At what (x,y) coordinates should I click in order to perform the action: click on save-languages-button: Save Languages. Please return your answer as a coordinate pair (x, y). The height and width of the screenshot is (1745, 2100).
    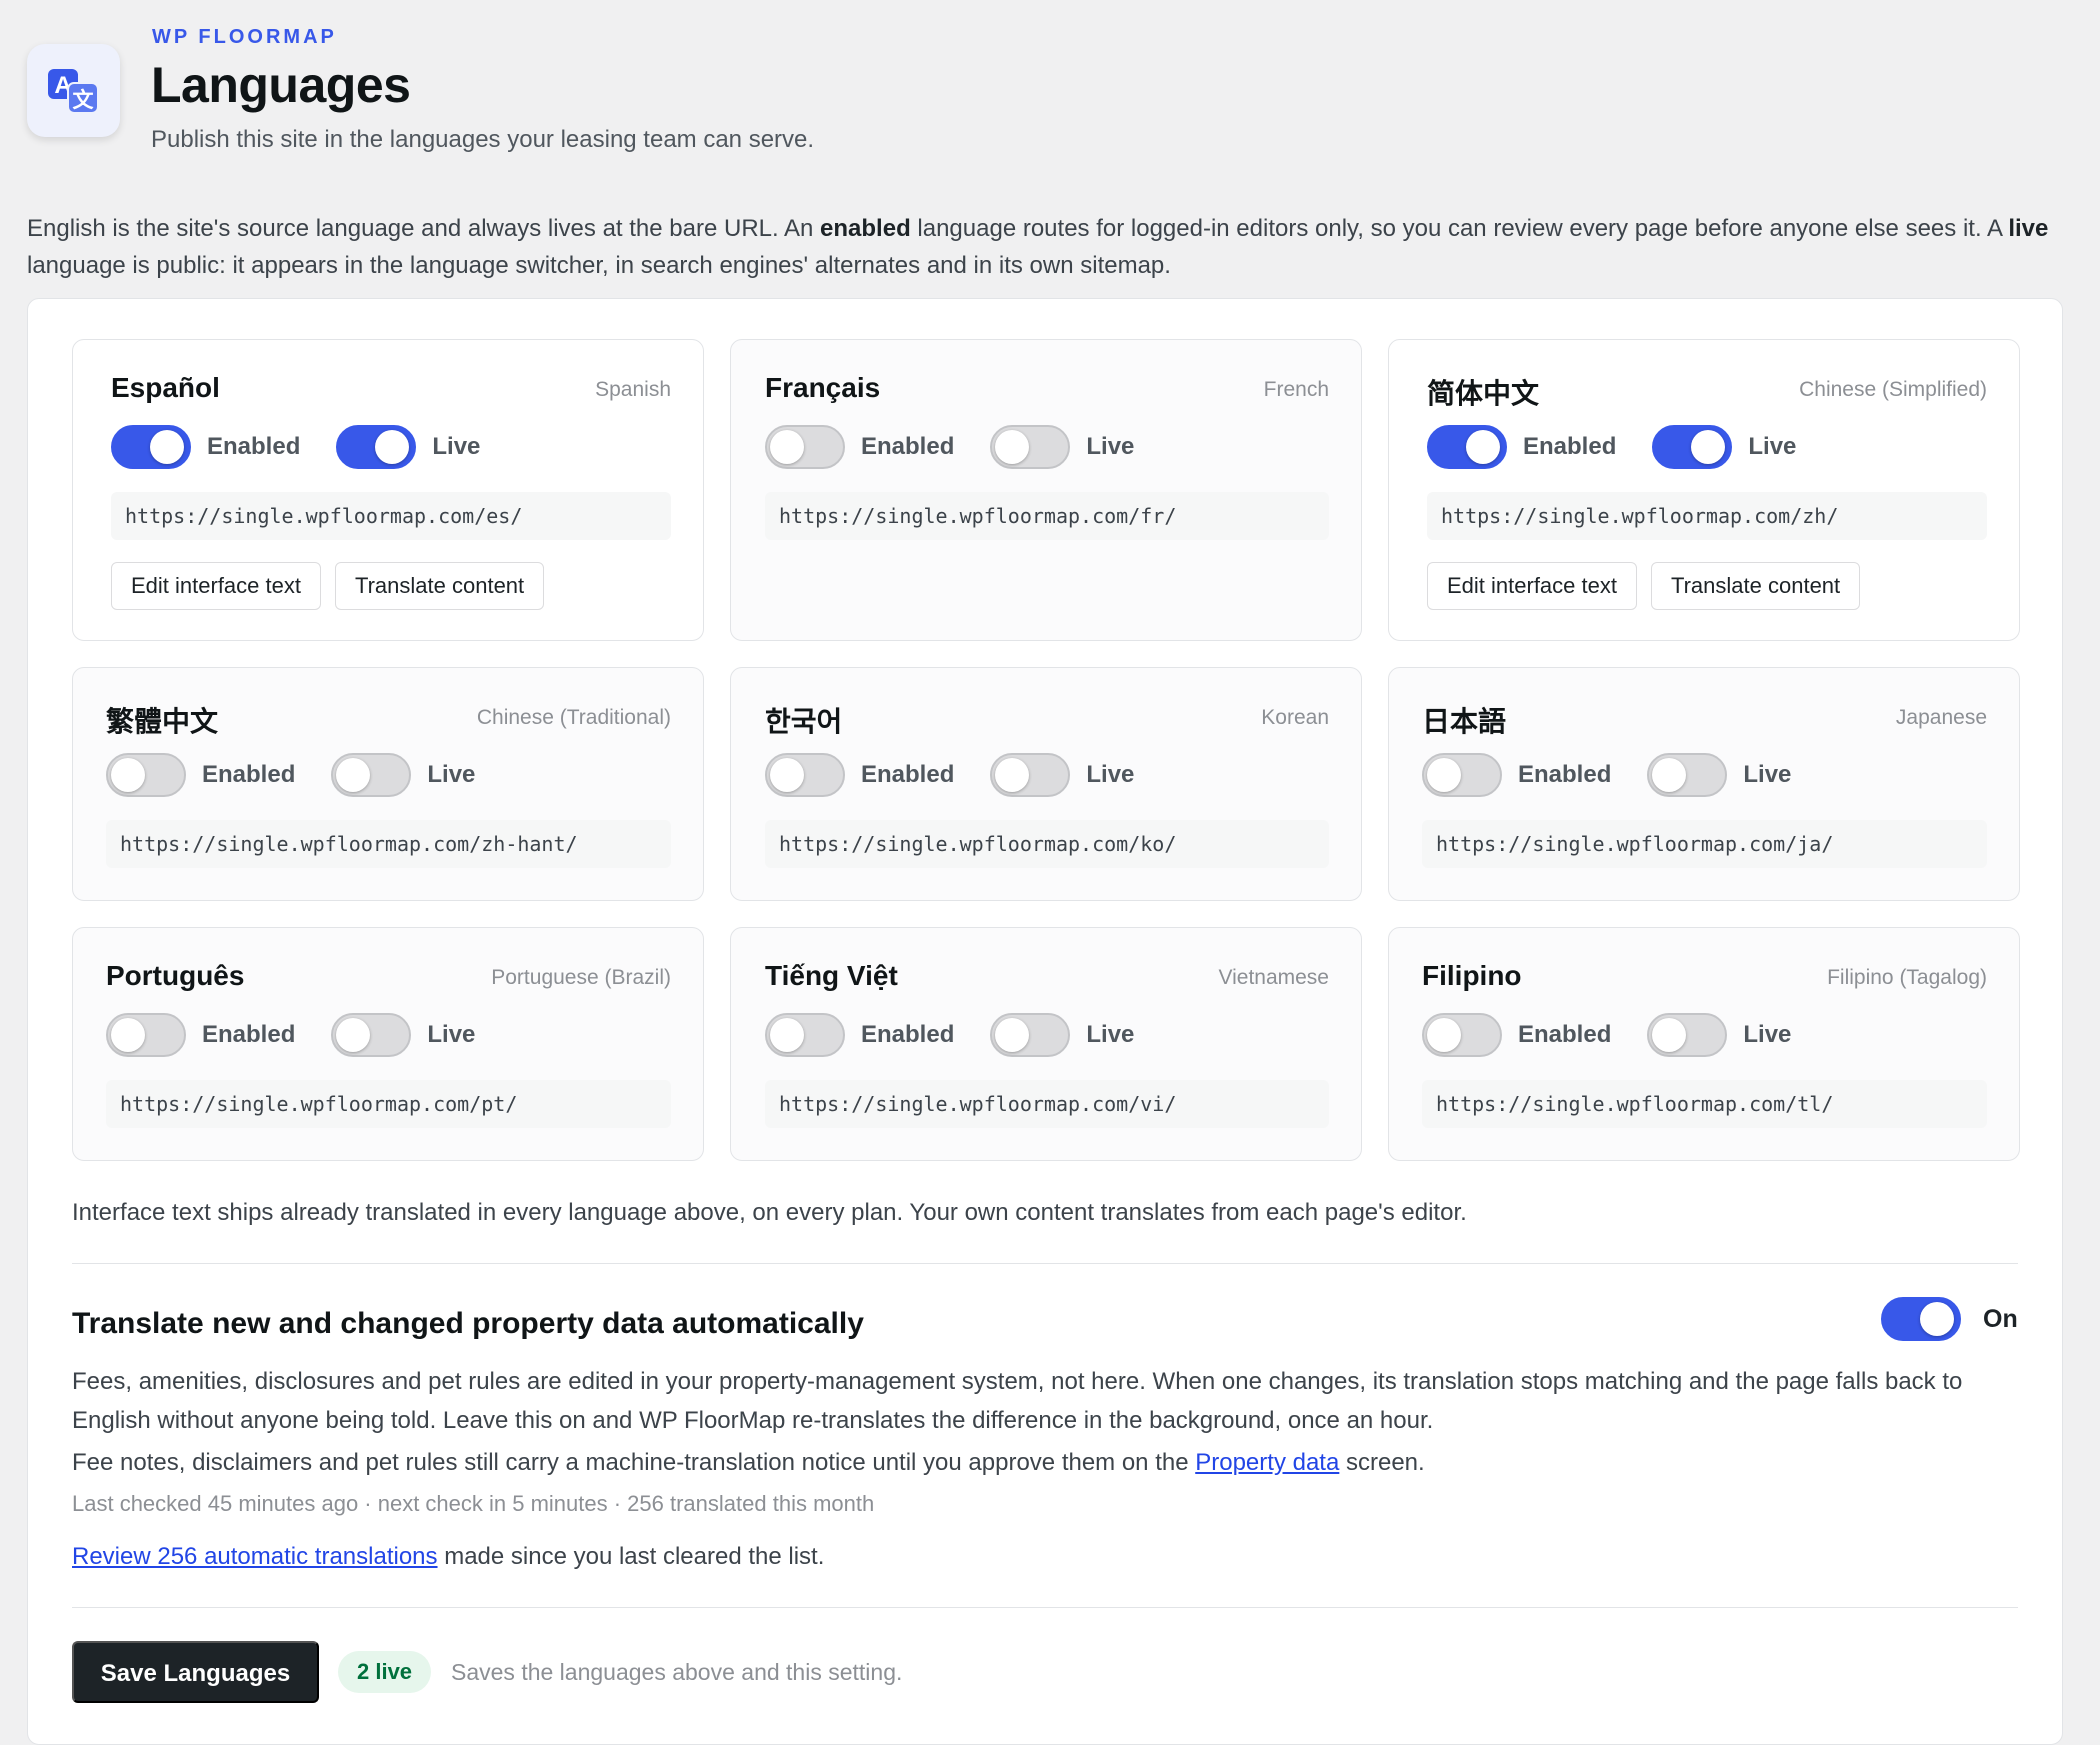
    Looking at the image, I should click on (195, 1672).